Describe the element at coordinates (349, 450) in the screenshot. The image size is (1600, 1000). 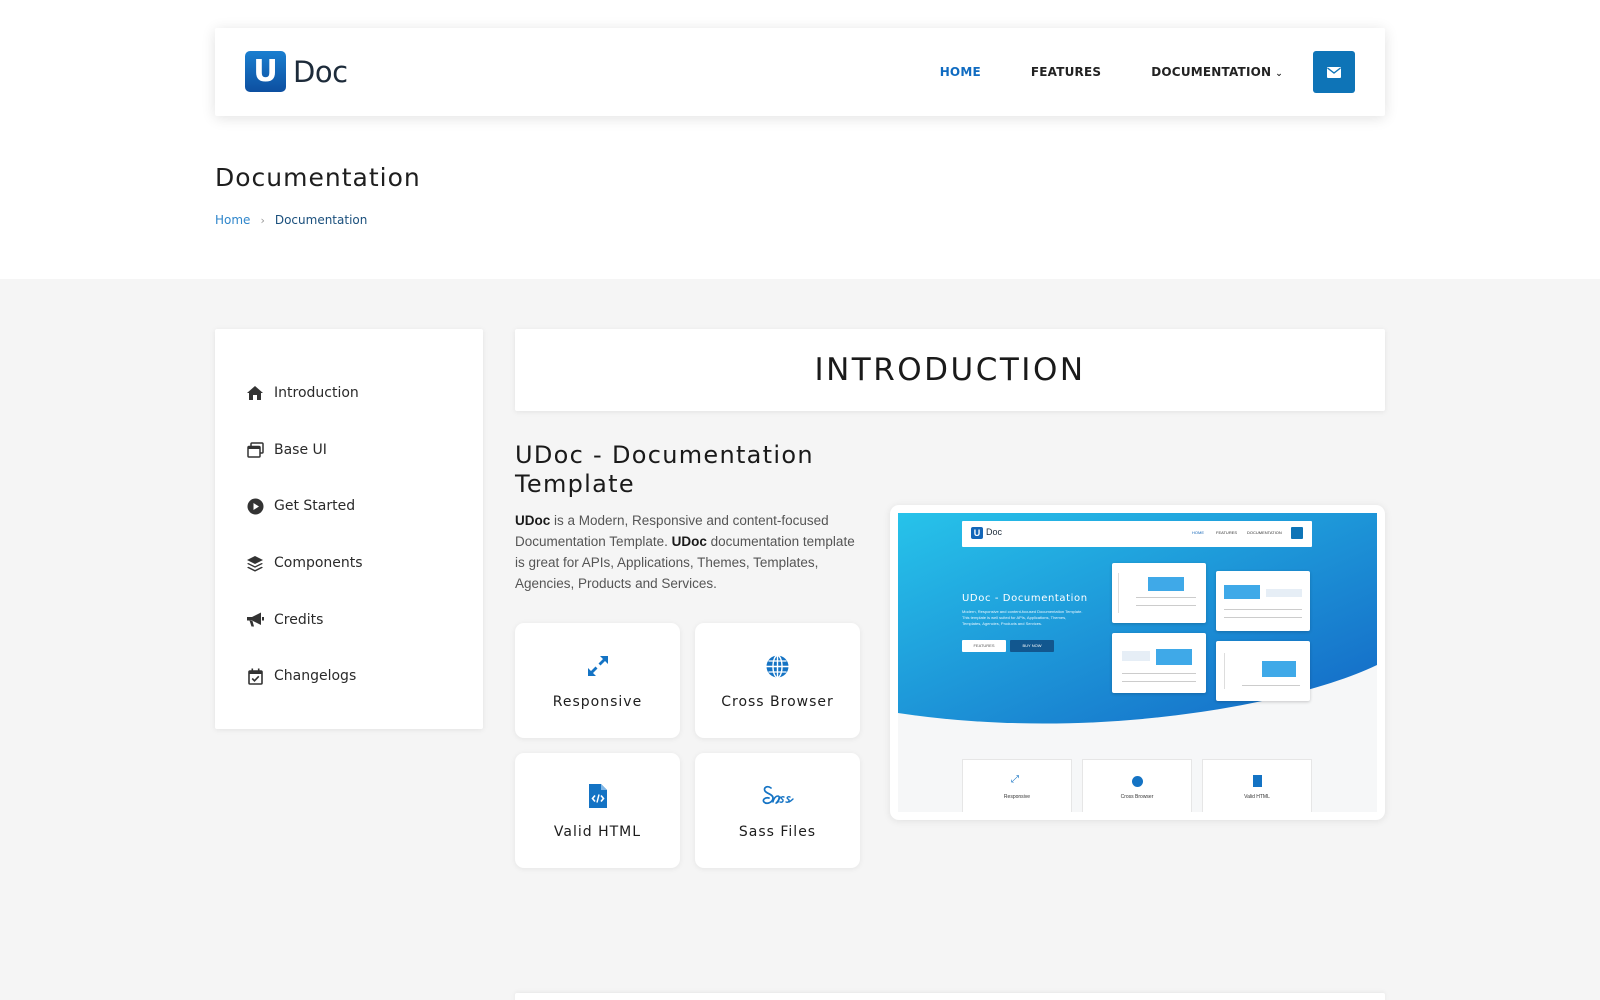
I see `sidebar-item-base-ui: Base UI` at that location.